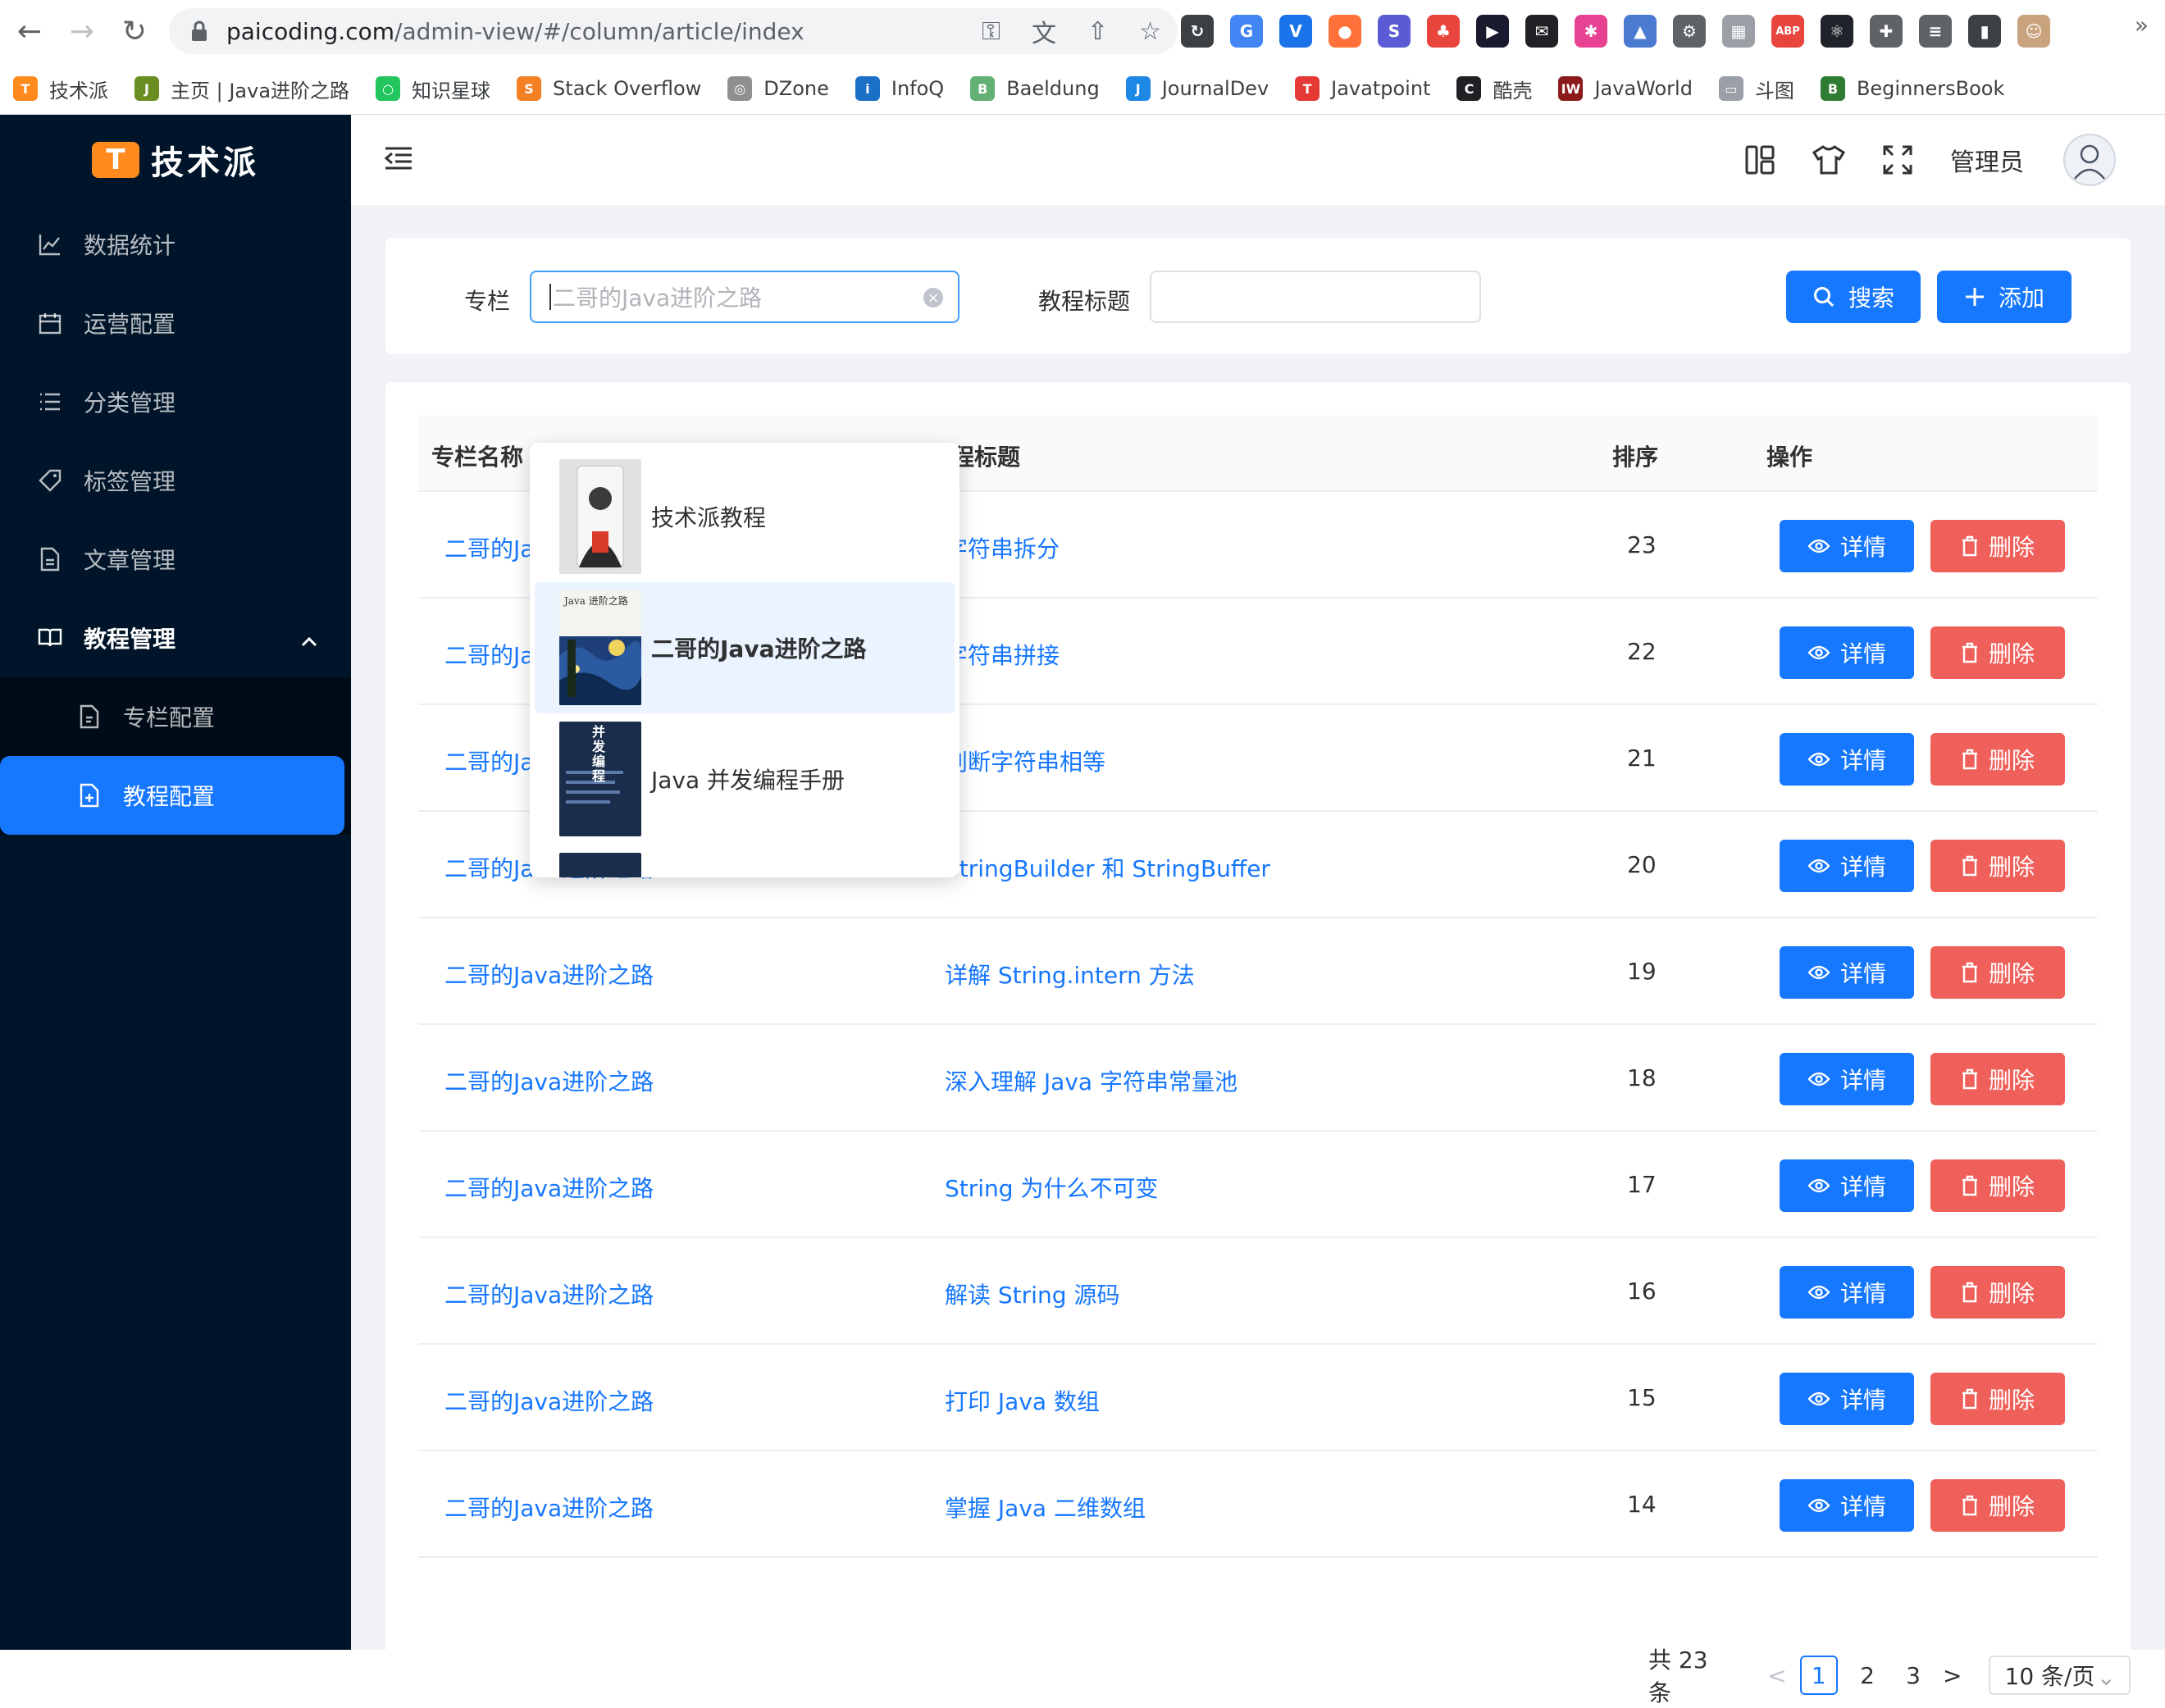 Image resolution: width=2165 pixels, height=1708 pixels. Describe the element at coordinates (1952, 1675) in the screenshot. I see `next-page-icon: >` at that location.